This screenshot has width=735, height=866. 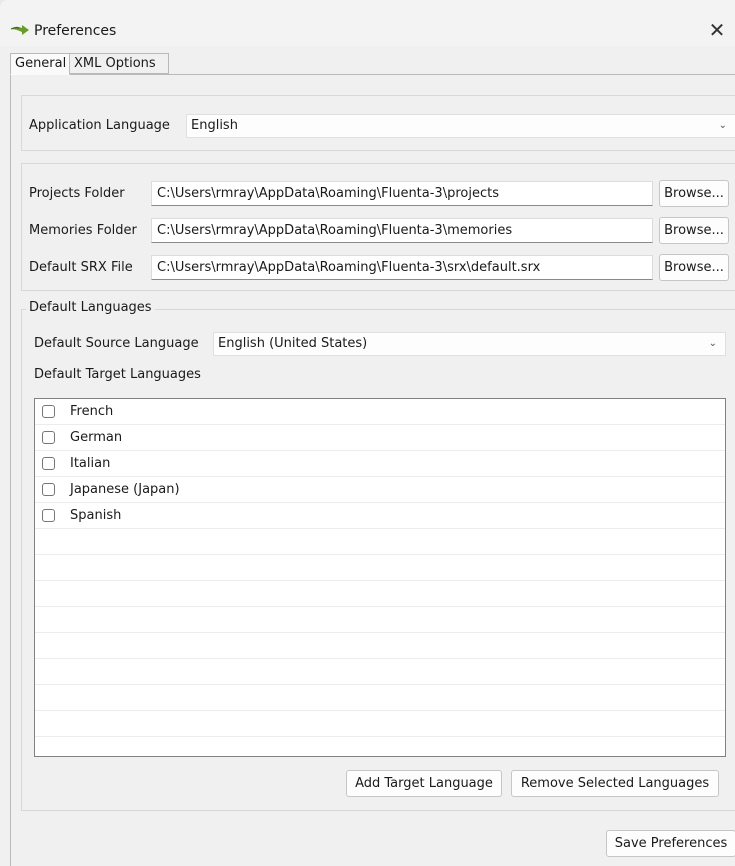 I want to click on app-language-label: Application Language, so click(x=99, y=125).